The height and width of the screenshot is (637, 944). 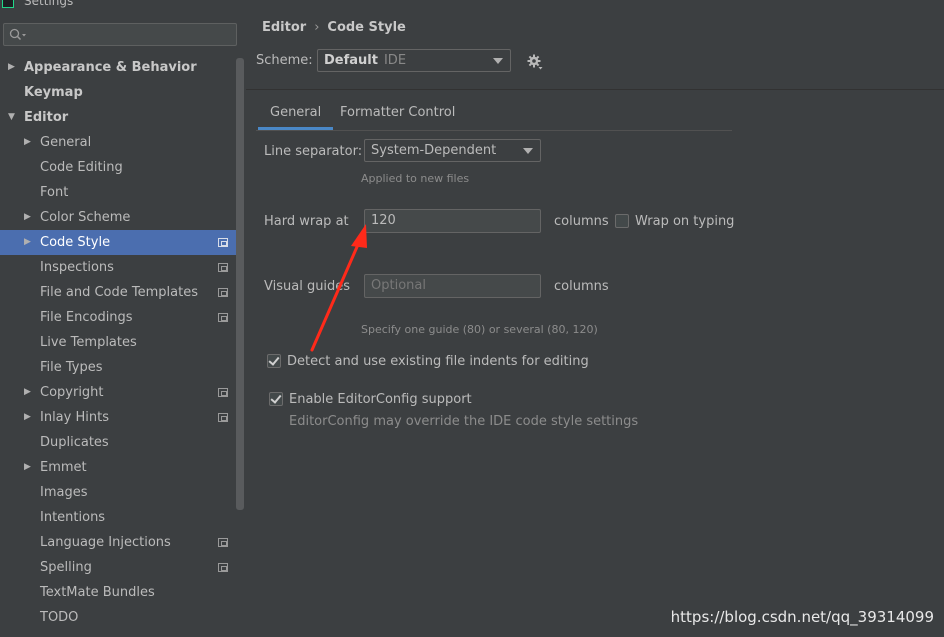 What do you see at coordinates (118, 467) in the screenshot?
I see `sidebar-item-emmet: ▶ Emmet` at bounding box center [118, 467].